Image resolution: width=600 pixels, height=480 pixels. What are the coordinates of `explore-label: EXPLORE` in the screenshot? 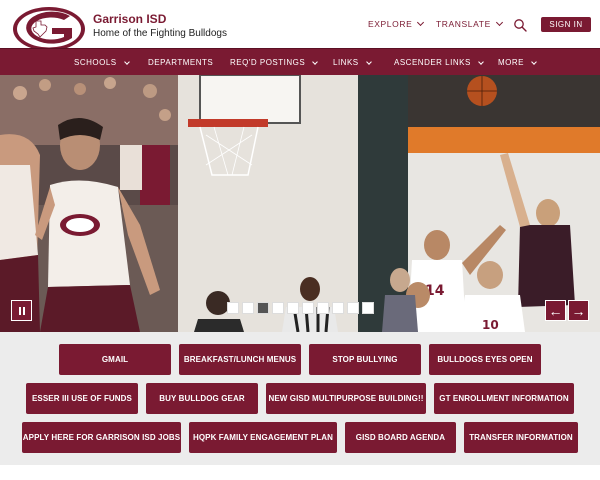 It's located at (390, 24).